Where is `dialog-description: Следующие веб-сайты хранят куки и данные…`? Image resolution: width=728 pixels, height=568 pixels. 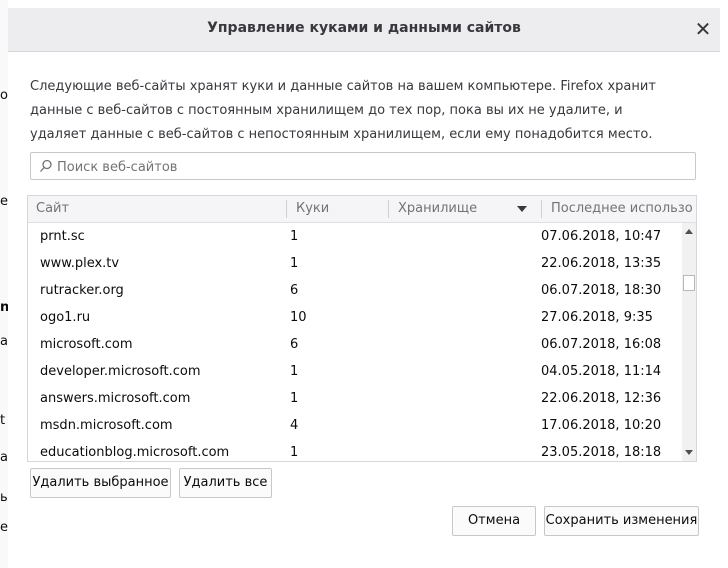 dialog-description: Следующие веб-сайты хранят куки и данные… is located at coordinates (343, 110).